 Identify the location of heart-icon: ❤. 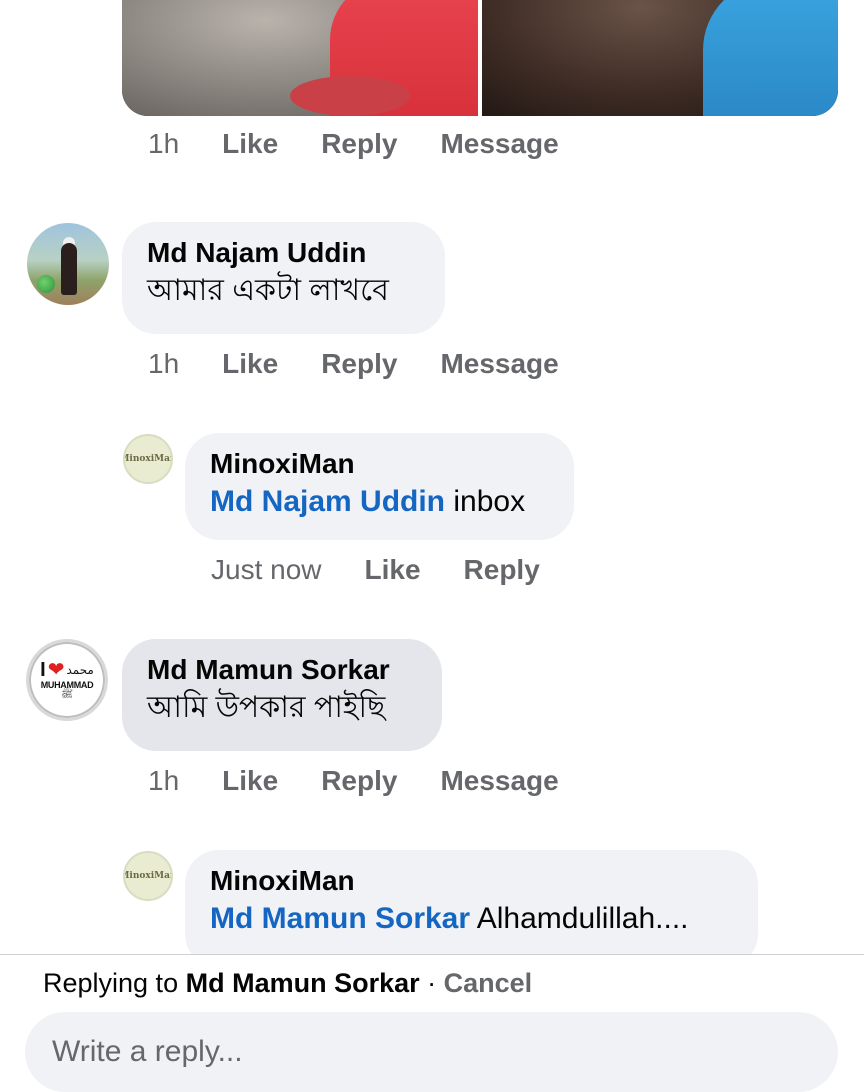
(56, 670).